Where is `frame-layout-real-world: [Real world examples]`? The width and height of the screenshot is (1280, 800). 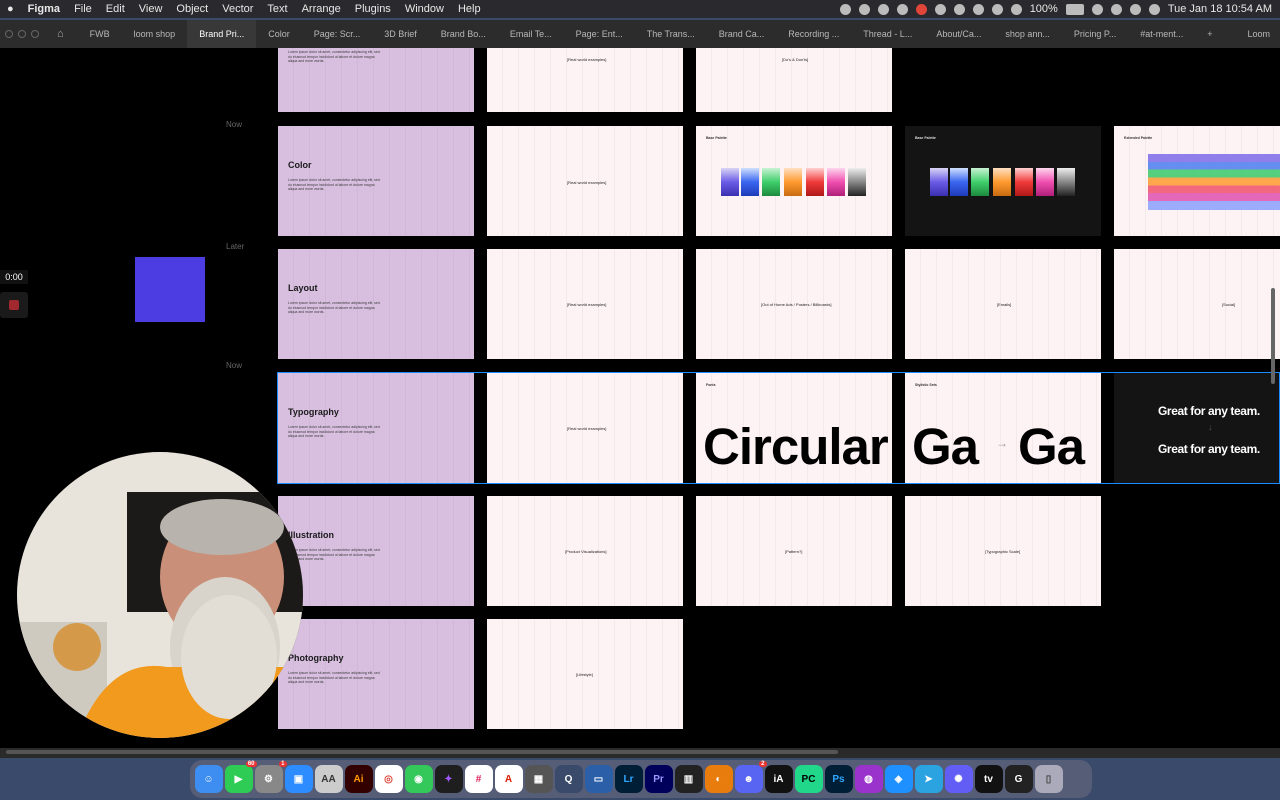 frame-layout-real-world: [Real world examples] is located at coordinates (585, 304).